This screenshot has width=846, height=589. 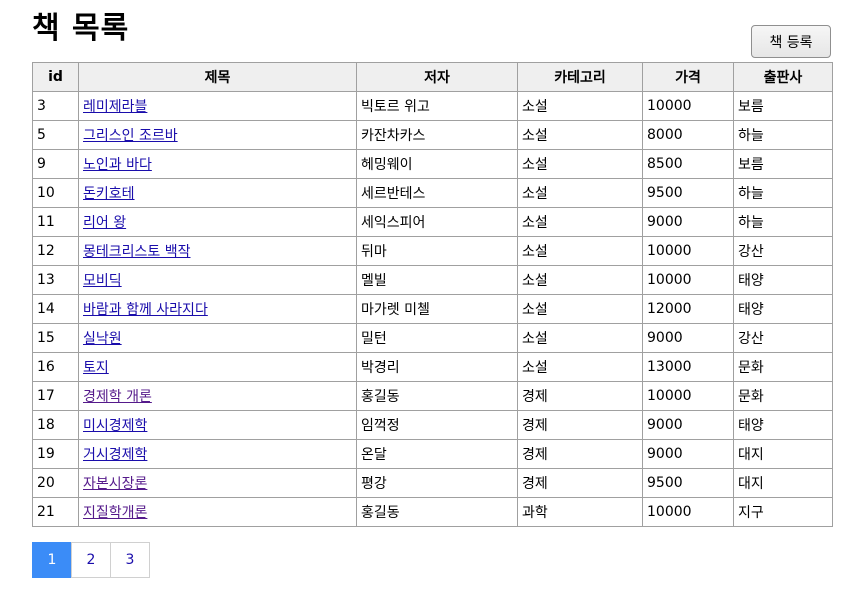 What do you see at coordinates (688, 309) in the screenshot?
I see `cell-price: 12000` at bounding box center [688, 309].